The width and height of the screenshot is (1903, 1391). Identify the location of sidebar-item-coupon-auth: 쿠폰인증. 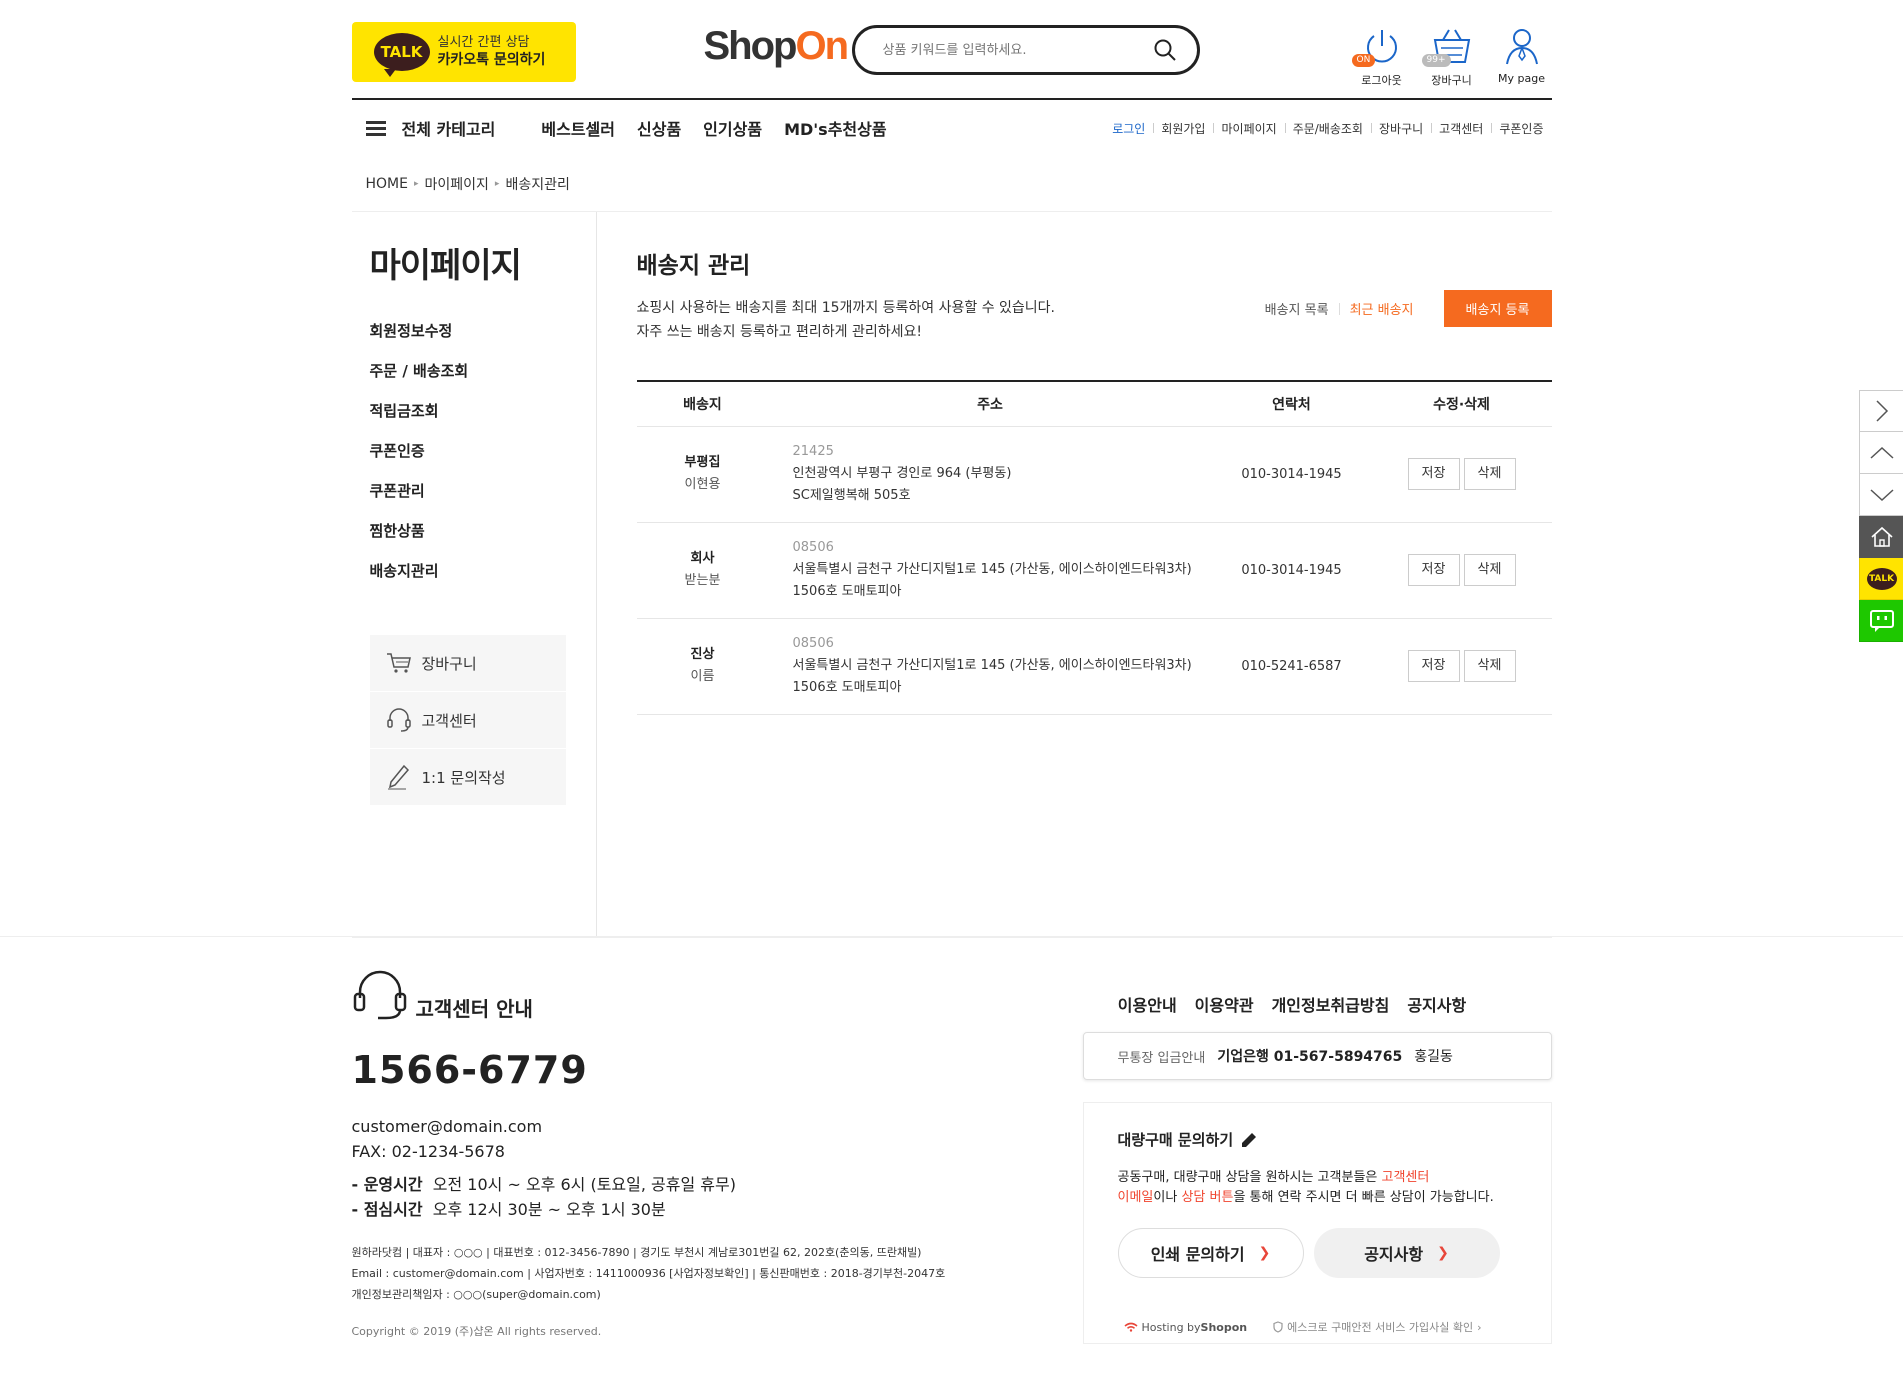
(483, 451).